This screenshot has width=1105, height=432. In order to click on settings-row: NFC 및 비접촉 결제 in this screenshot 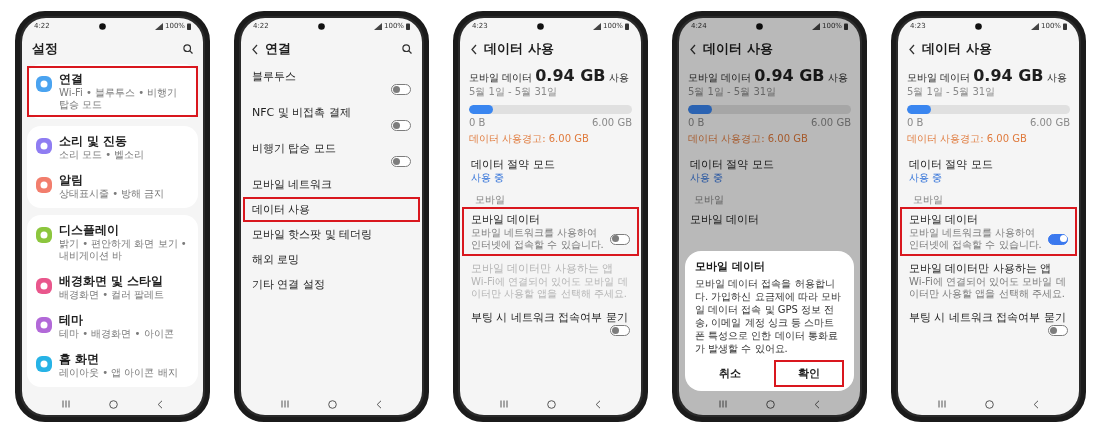, I will do `click(331, 118)`.